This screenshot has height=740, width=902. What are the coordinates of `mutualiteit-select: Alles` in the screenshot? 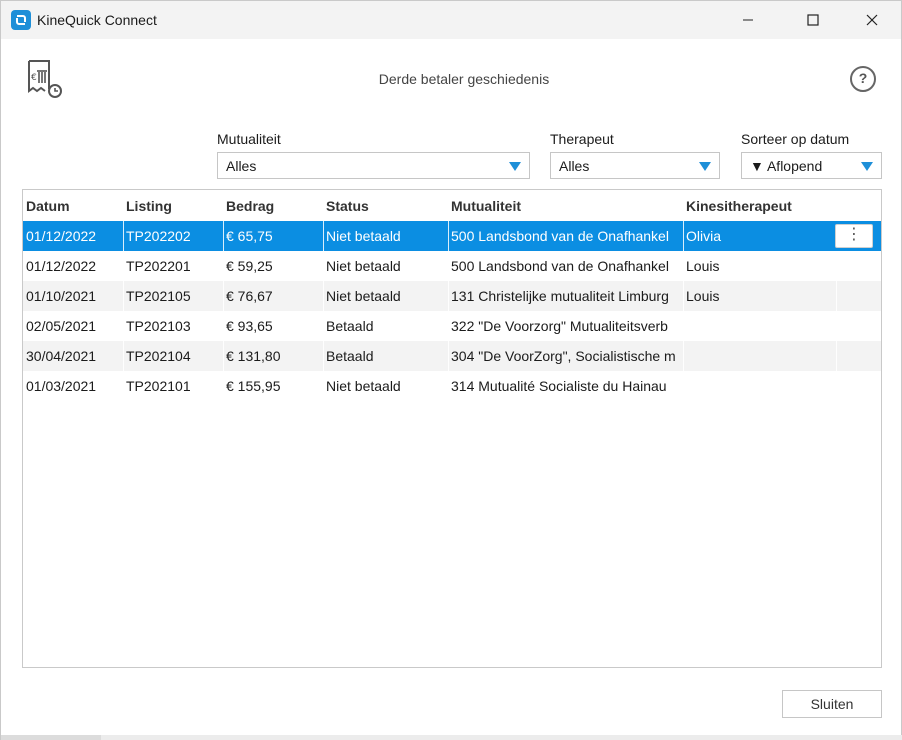 It's located at (373, 165).